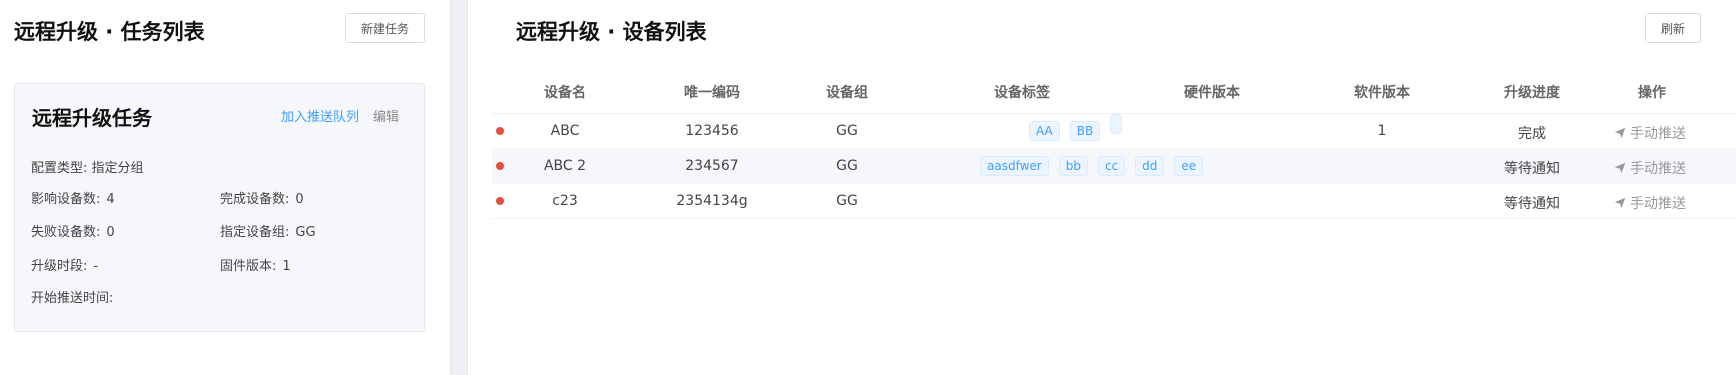 The image size is (1736, 375). What do you see at coordinates (712, 93) in the screenshot?
I see `header-unique-code: 唯一编码` at bounding box center [712, 93].